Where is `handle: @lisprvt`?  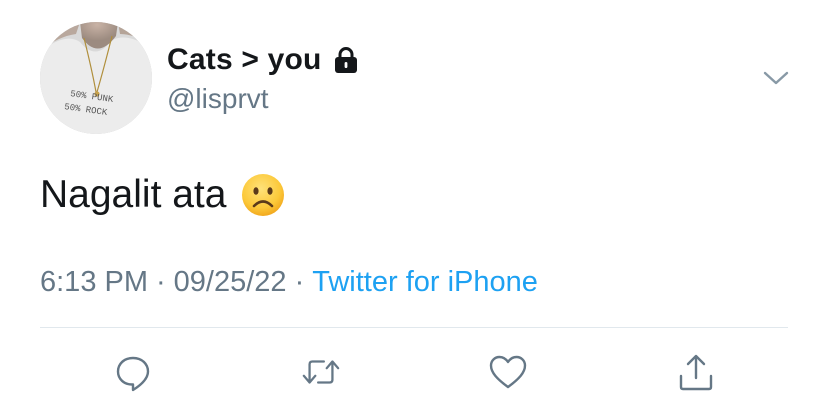 handle: @lisprvt is located at coordinates (218, 99).